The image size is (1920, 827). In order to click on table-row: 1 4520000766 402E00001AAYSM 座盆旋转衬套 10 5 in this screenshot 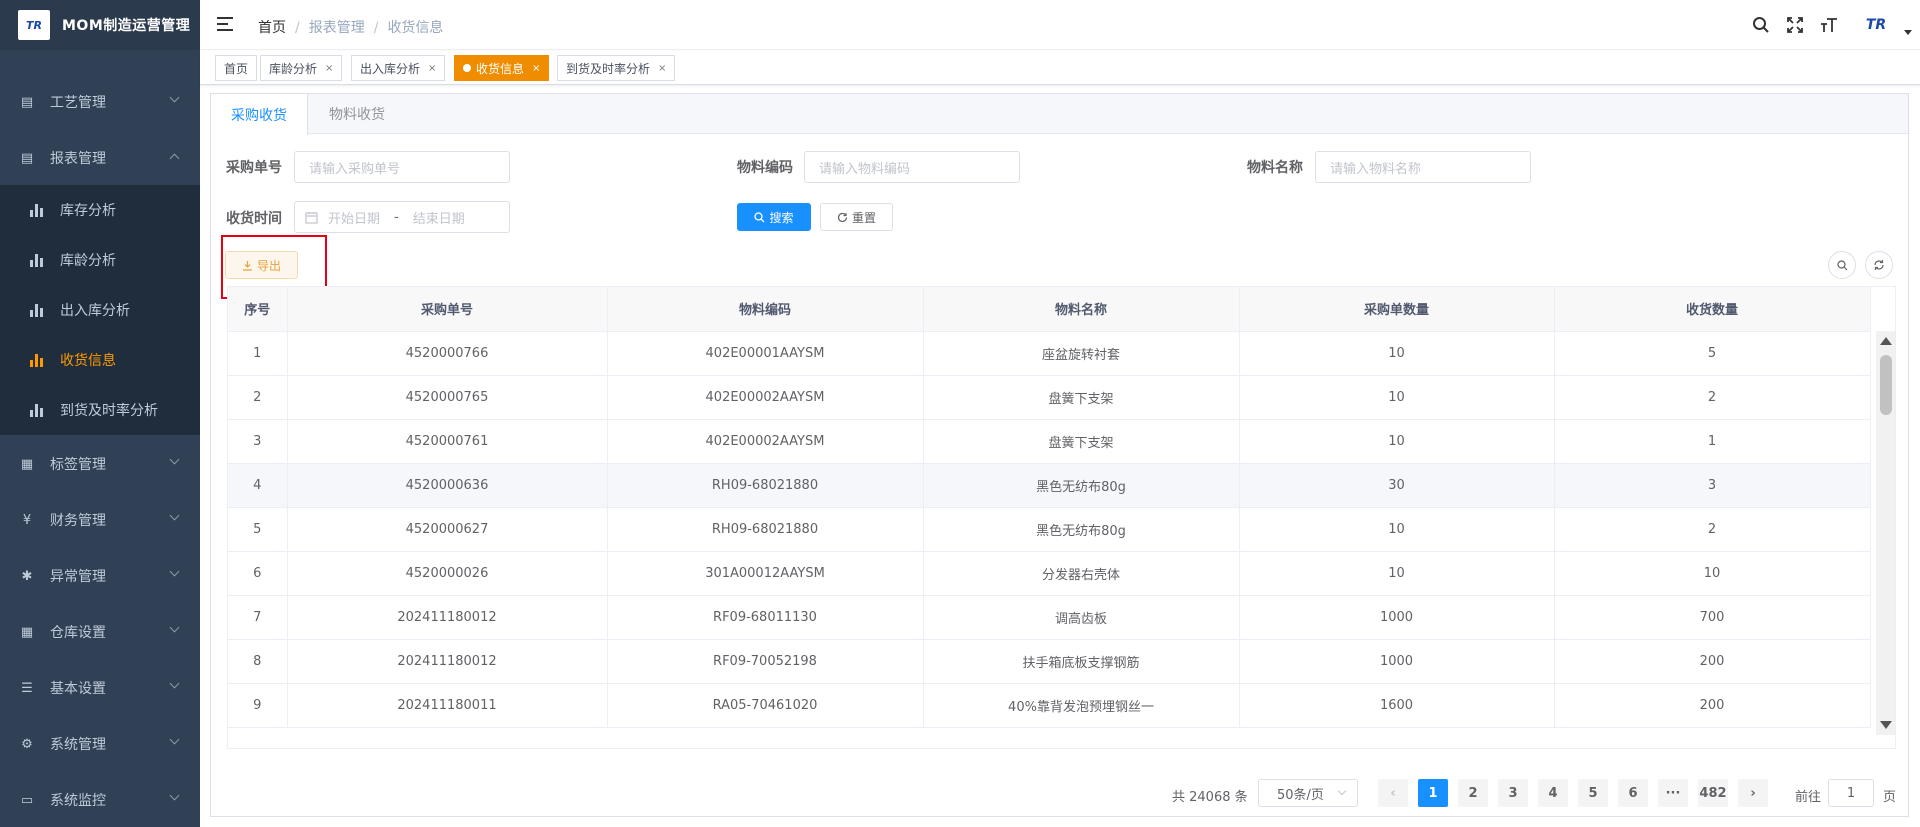, I will do `click(1049, 353)`.